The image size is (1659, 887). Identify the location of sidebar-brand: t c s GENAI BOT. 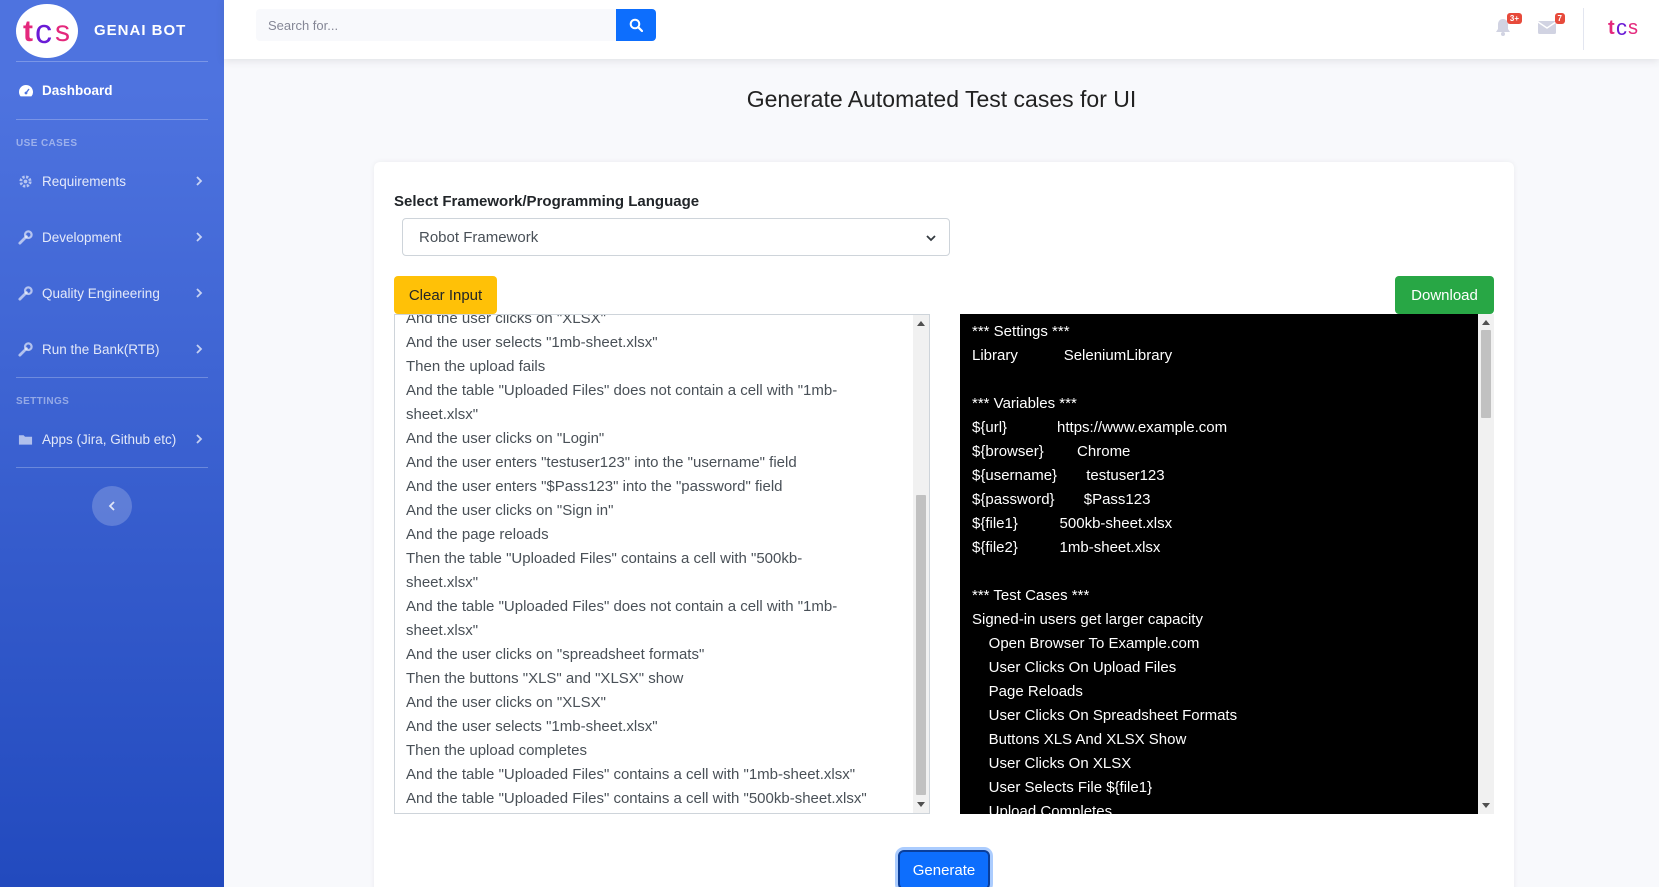
(112, 30).